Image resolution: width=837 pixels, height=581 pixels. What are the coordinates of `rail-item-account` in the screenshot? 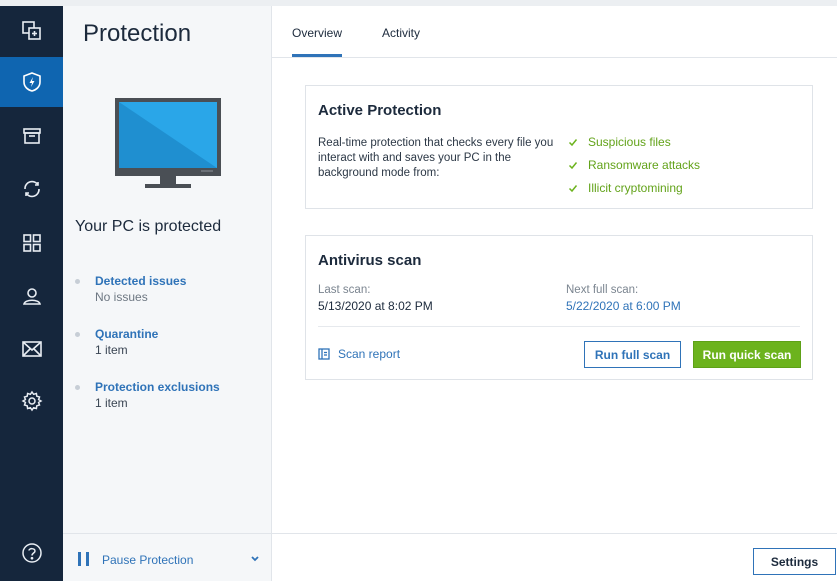 It's located at (31, 296).